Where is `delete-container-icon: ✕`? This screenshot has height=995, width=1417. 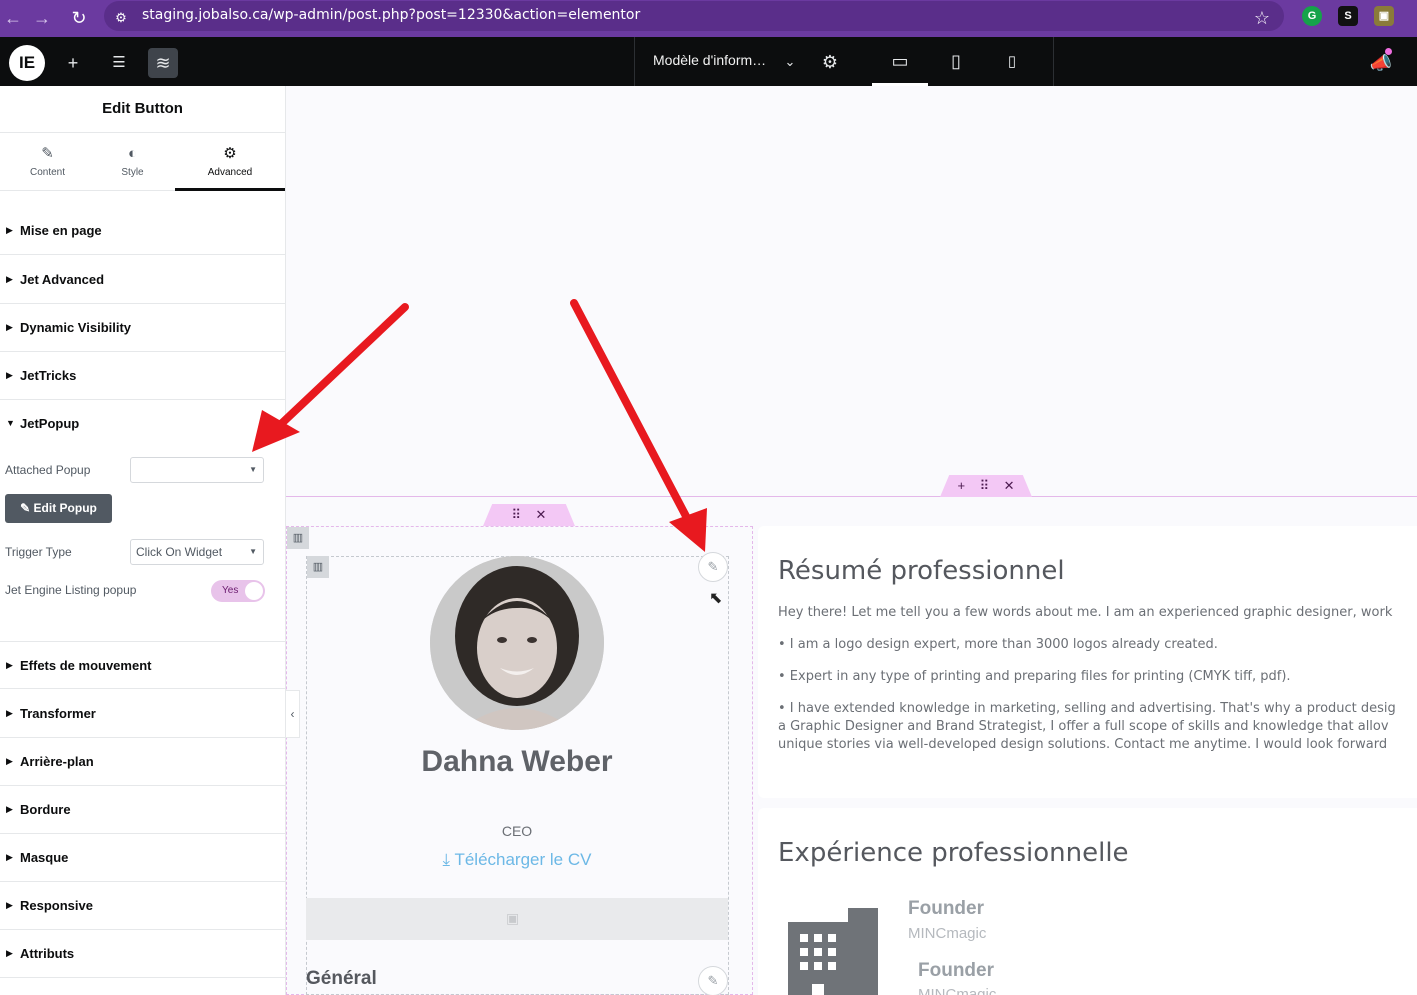 delete-container-icon: ✕ is located at coordinates (541, 514).